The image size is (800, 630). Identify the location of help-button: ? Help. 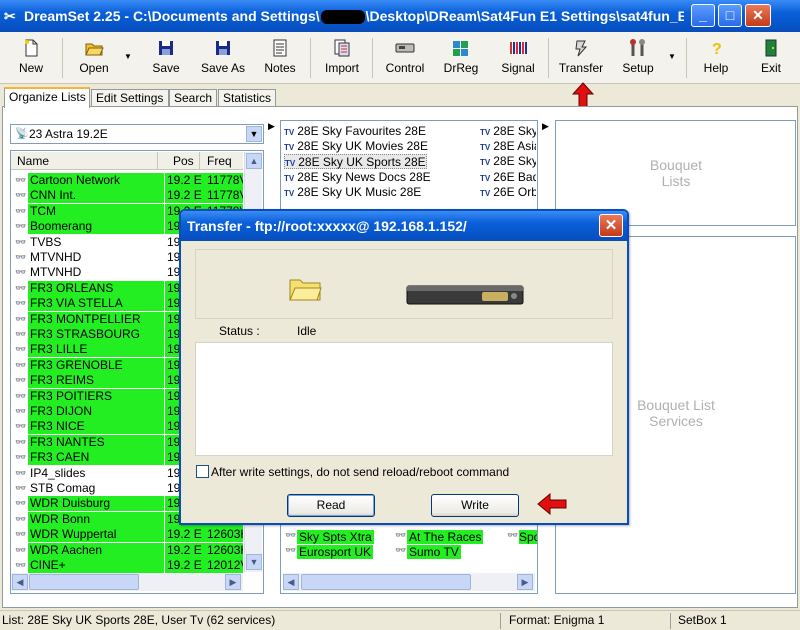
(716, 58).